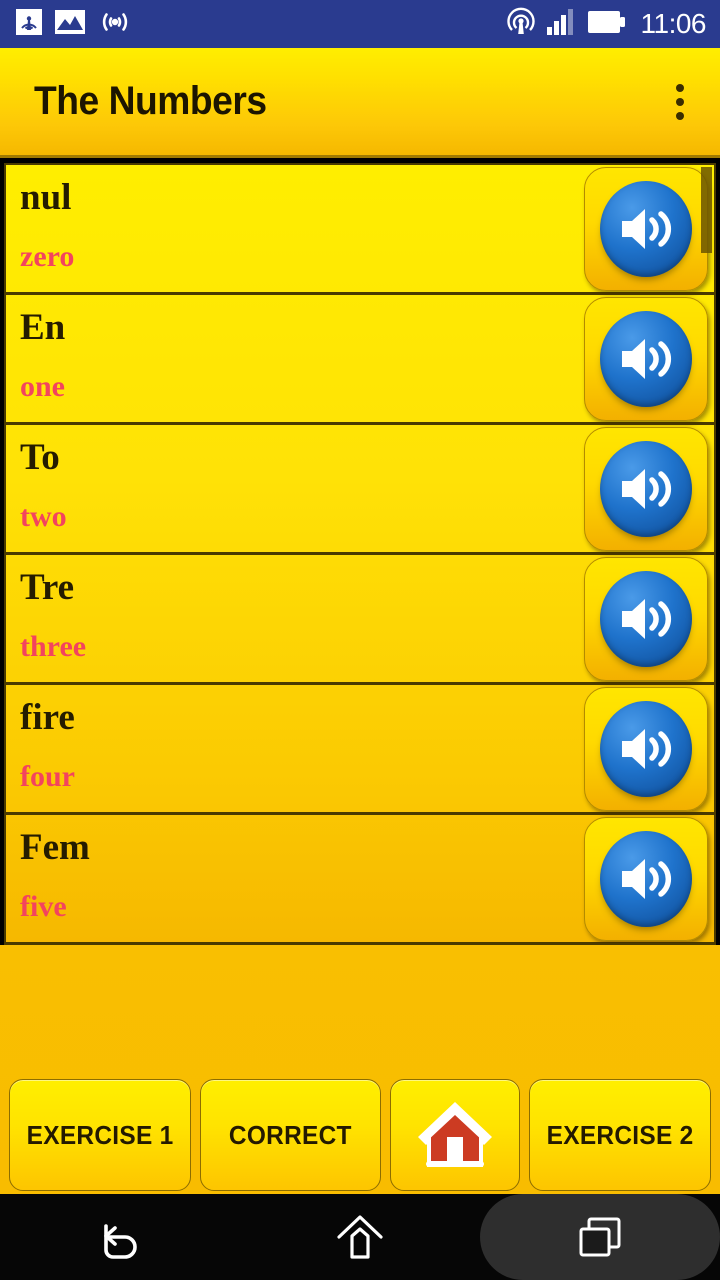 The height and width of the screenshot is (1280, 720). Describe the element at coordinates (360, 879) in the screenshot. I see `list-item: Fem five` at that location.